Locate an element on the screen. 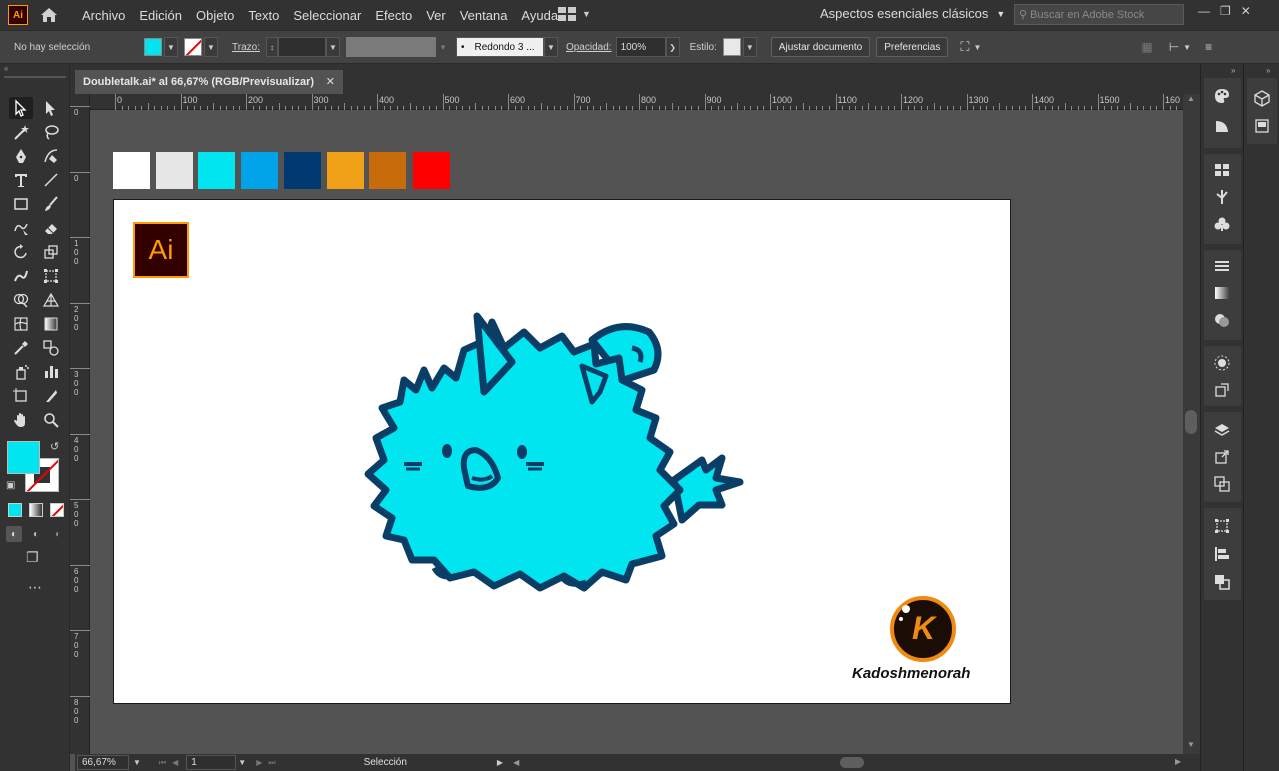  properties-panel-icon is located at coordinates (1262, 126).